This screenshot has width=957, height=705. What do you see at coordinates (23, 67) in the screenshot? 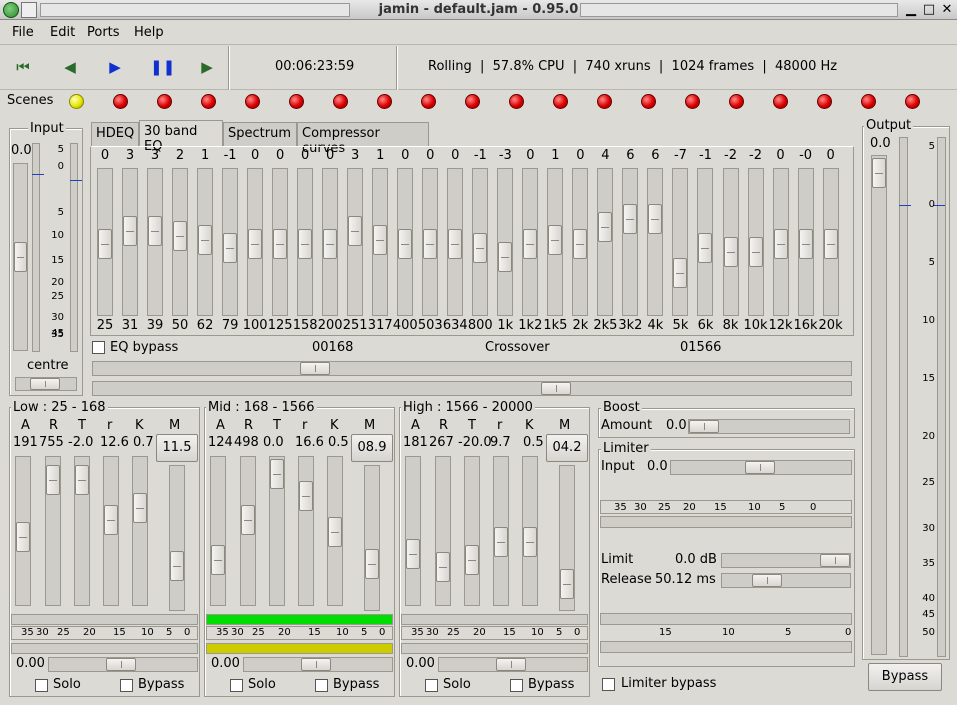
I see `rewind-start-icon: ⏮` at bounding box center [23, 67].